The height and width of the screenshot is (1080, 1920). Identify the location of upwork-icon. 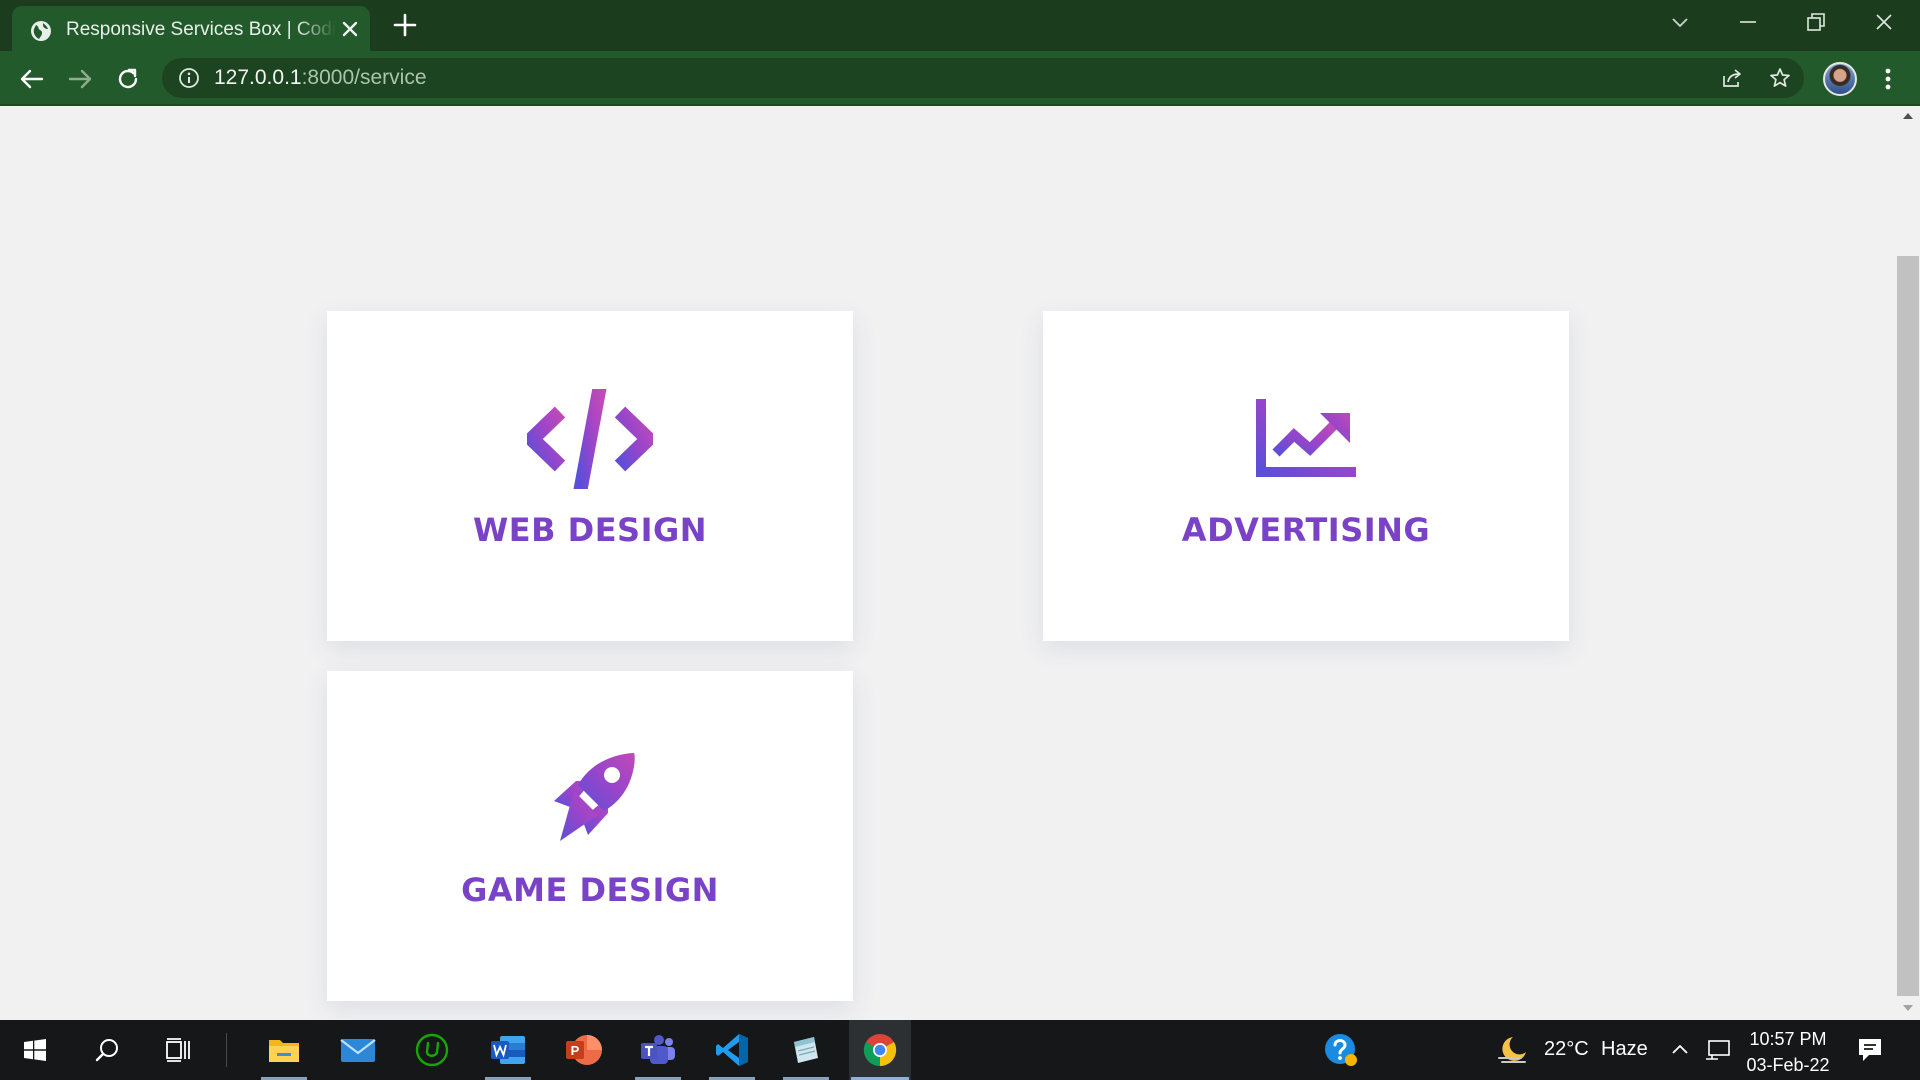
(432, 1050).